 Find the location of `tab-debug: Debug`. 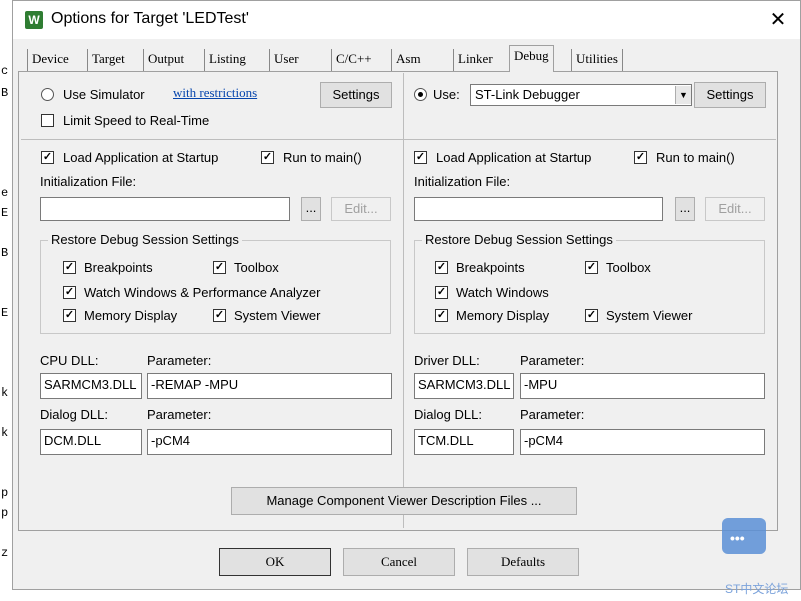

tab-debug: Debug is located at coordinates (531, 58).